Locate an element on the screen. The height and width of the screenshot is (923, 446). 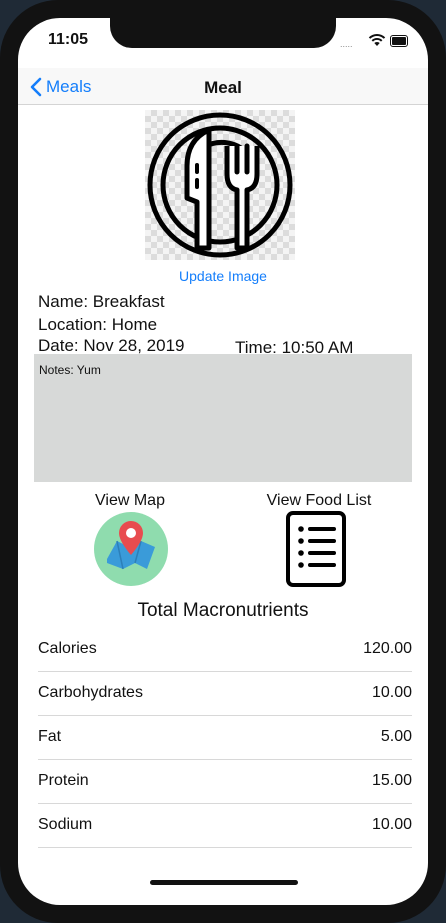
notes-field: Notes: Yum is located at coordinates (223, 418).